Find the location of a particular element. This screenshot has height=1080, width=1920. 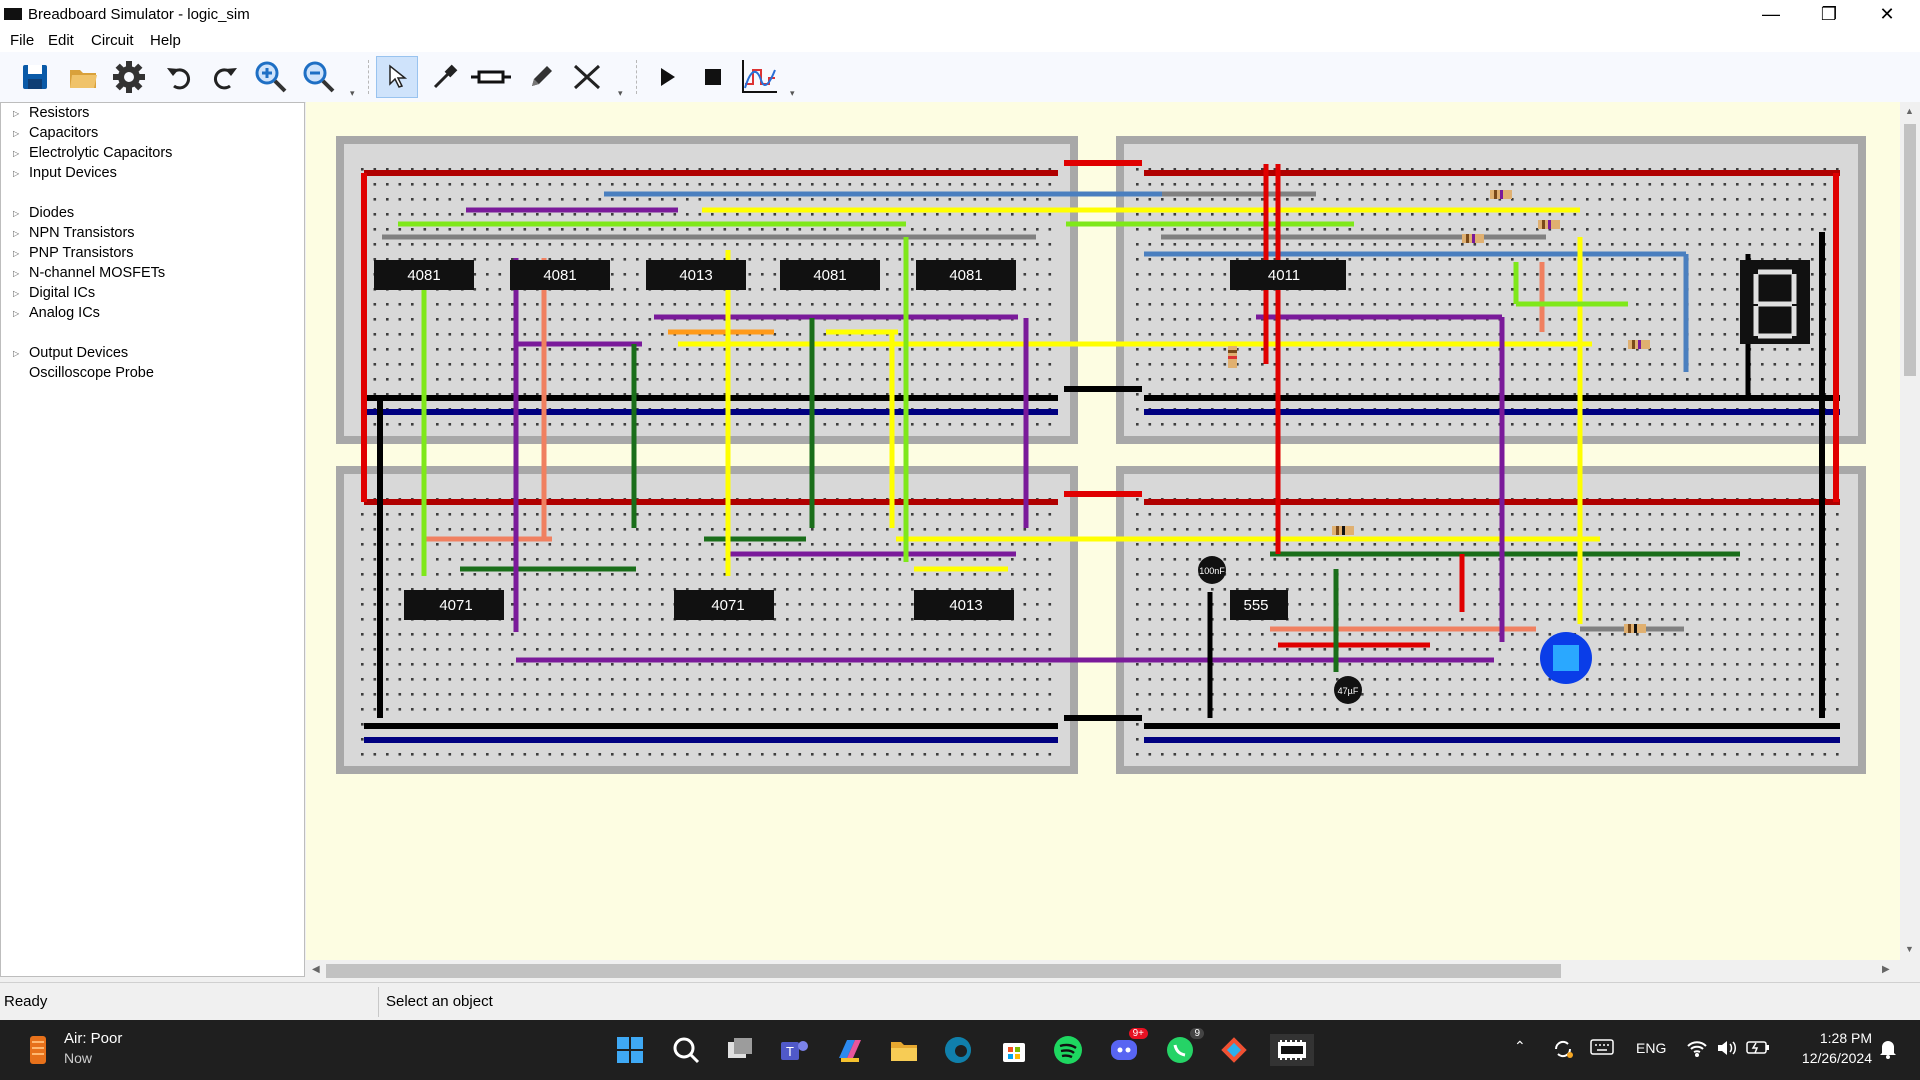

capacitor-100nf: 100nF is located at coordinates (1212, 570).